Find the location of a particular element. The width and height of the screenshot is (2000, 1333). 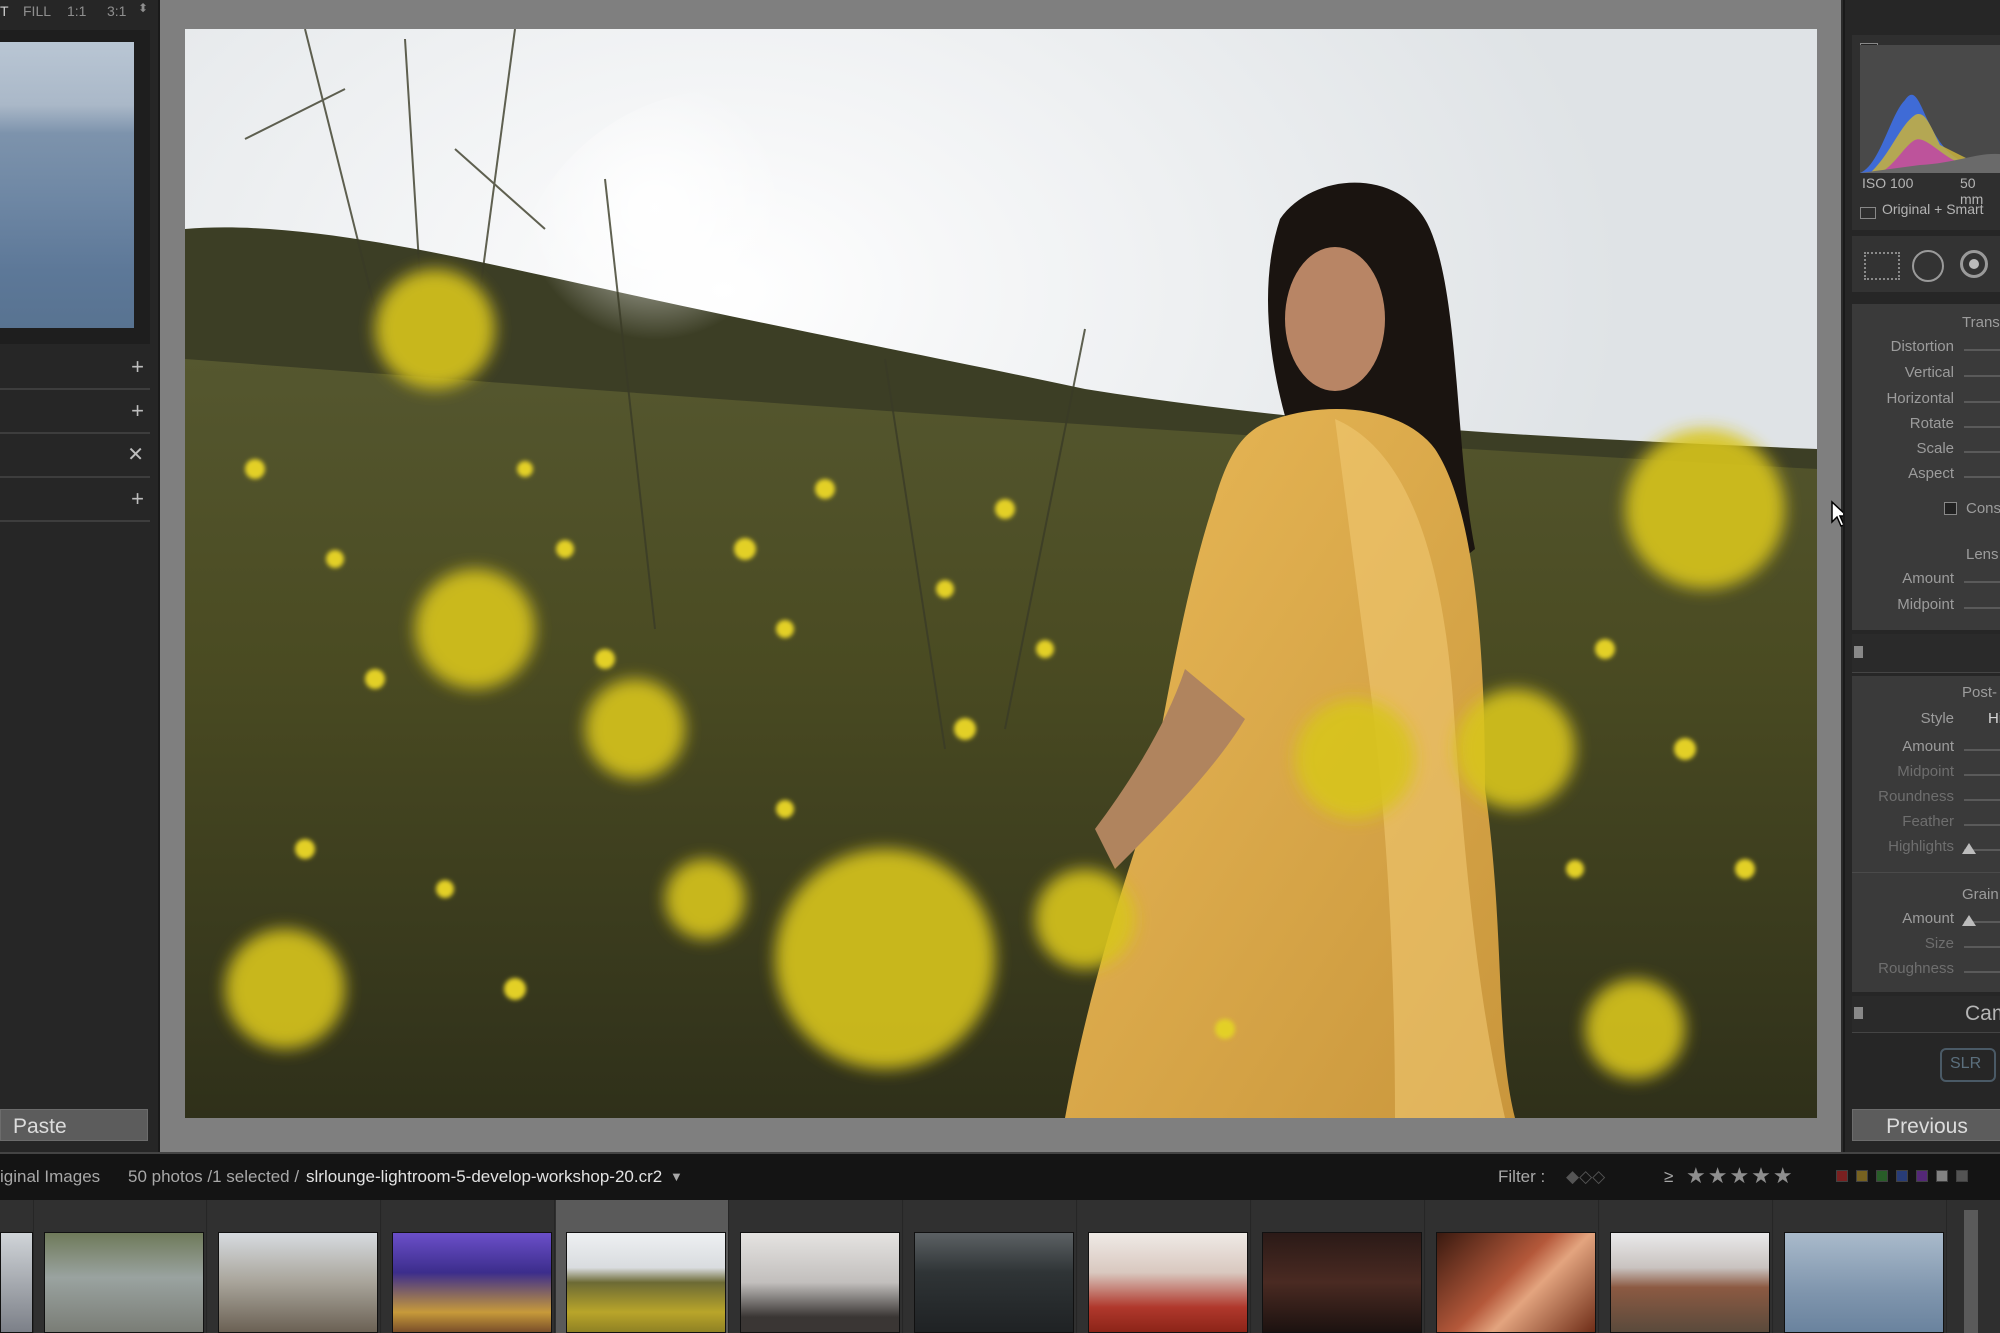

histogram-graph is located at coordinates (1930, 109).